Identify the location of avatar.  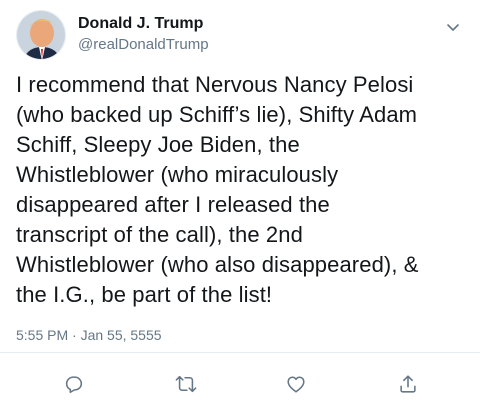
(41, 35).